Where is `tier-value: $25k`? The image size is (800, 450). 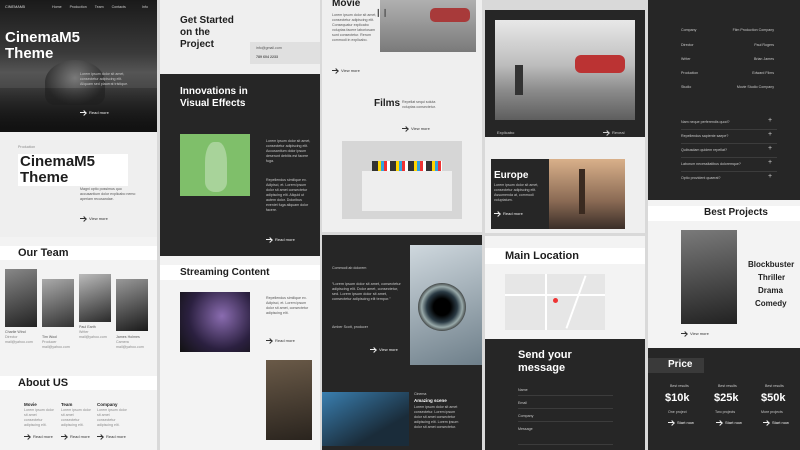
tier-value: $25k is located at coordinates (726, 398).